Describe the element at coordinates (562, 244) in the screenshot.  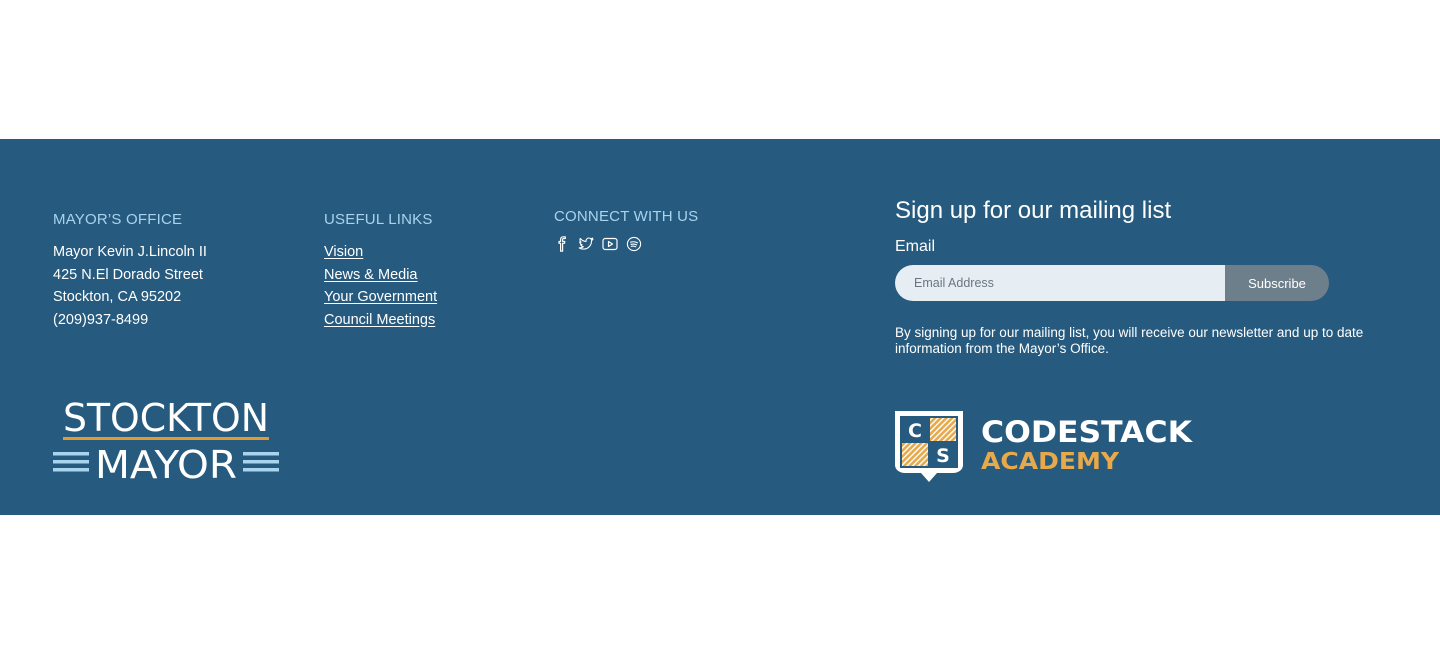
I see `facebook-icon` at that location.